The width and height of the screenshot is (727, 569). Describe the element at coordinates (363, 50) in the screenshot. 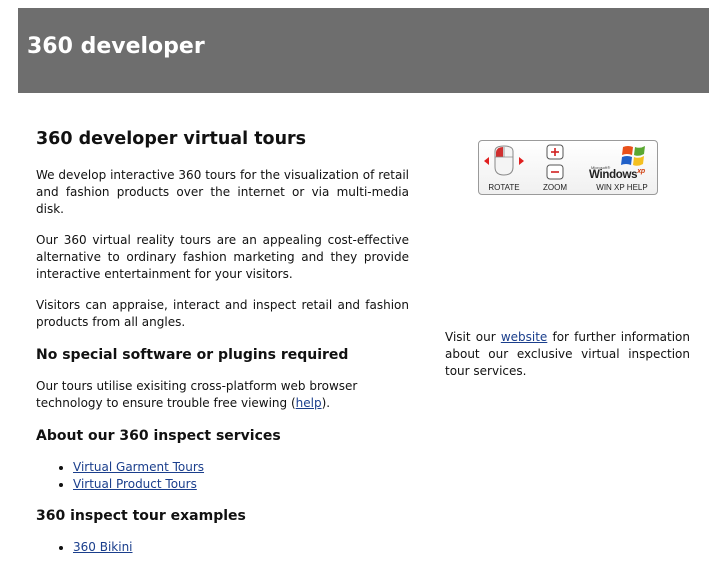

I see `site-header: 360 developer` at that location.